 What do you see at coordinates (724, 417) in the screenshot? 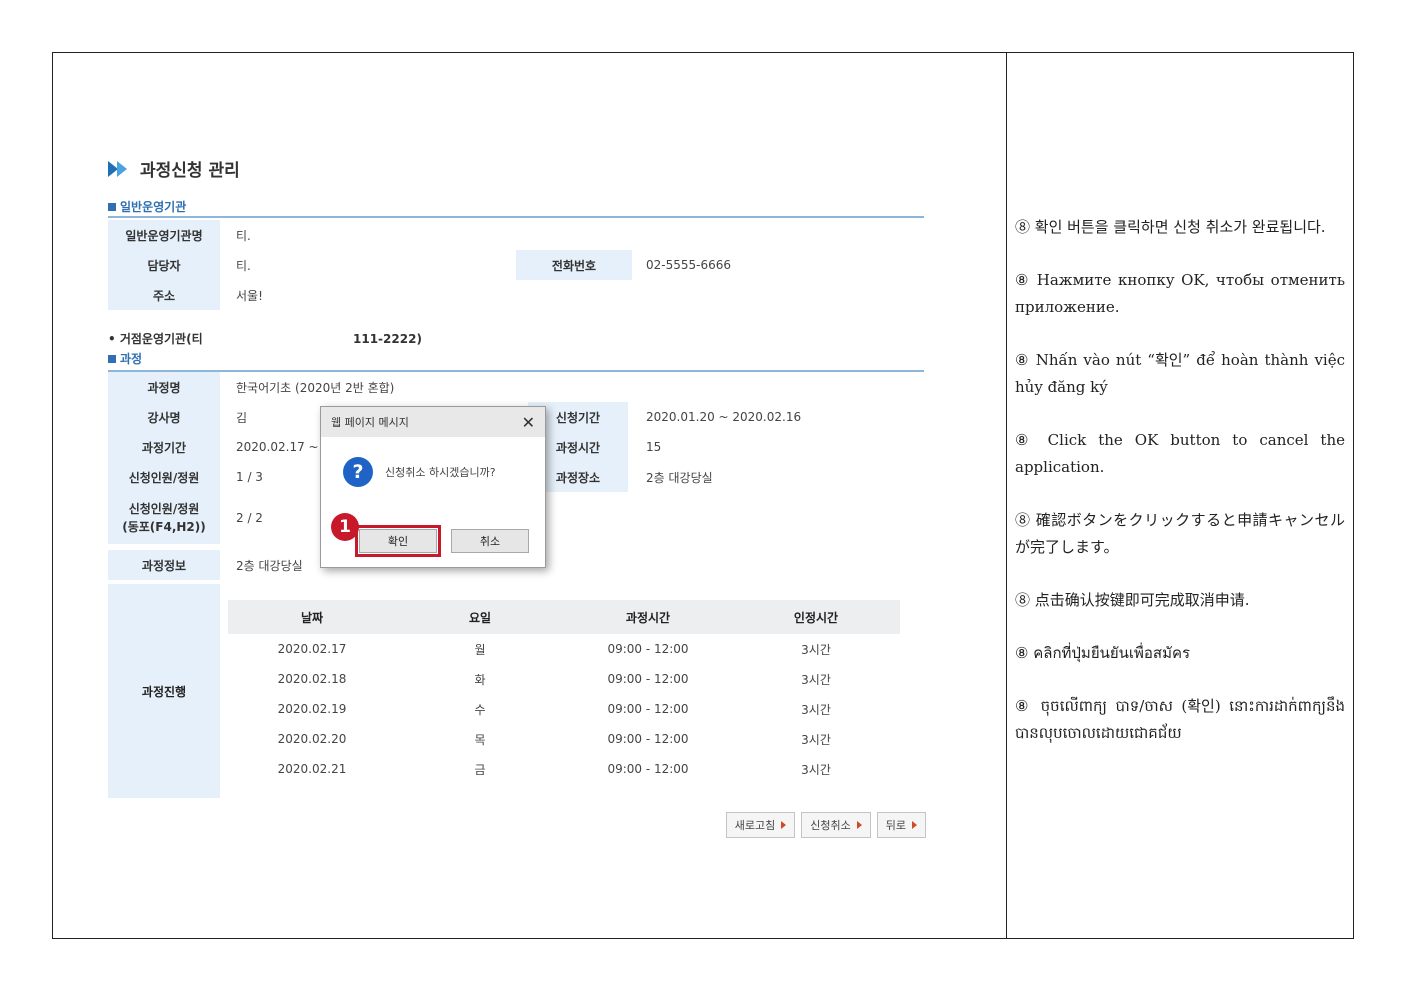
I see `apply-period-value: 2020.01.20 ~ 2020.02.16` at bounding box center [724, 417].